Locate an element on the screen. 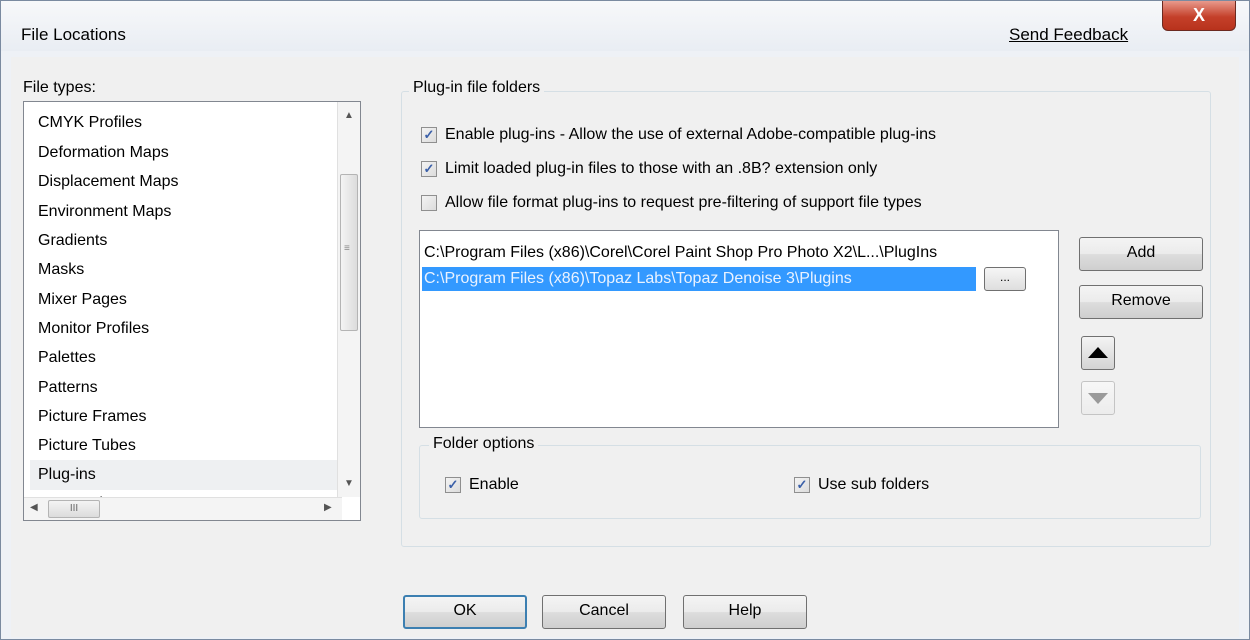  list-item: Palettes is located at coordinates (188, 358).